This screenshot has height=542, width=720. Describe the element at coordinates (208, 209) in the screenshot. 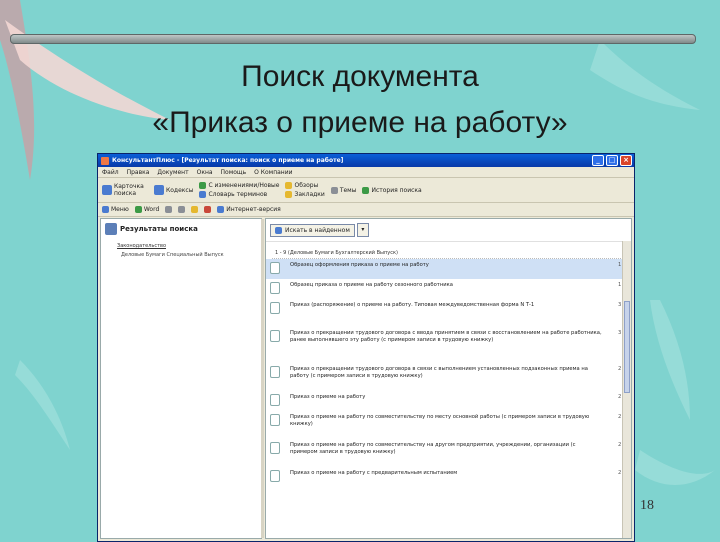

I see `bookmark-icon` at that location.